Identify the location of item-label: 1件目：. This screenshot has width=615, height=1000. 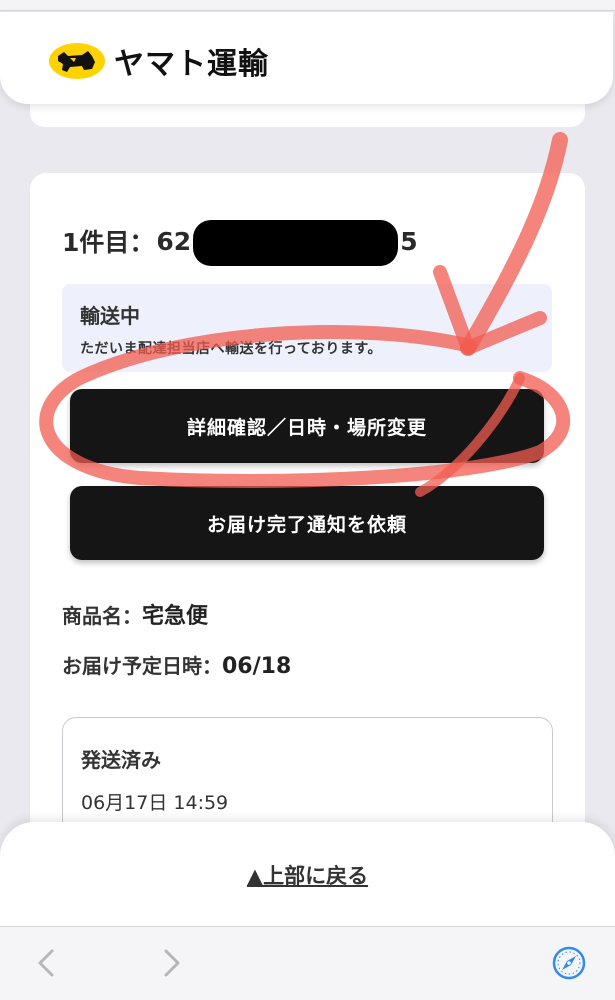
(108, 242).